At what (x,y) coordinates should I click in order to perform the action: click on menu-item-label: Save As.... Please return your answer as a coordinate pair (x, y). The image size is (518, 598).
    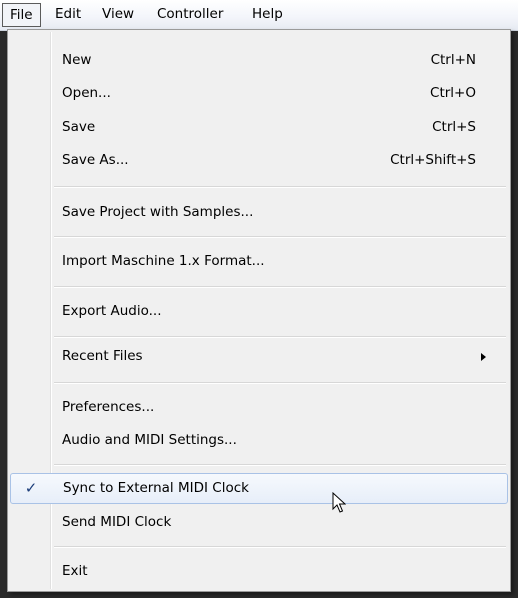
    Looking at the image, I should click on (95, 160).